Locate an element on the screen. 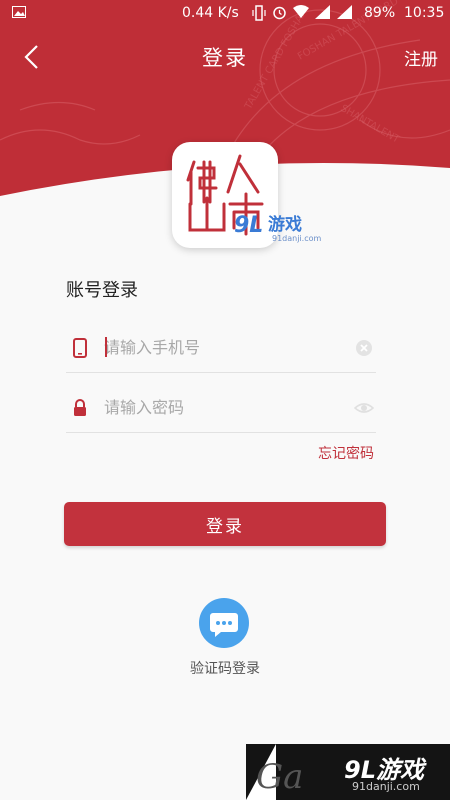 The height and width of the screenshot is (800, 450). network-speed: 0.44 K/s is located at coordinates (210, 13).